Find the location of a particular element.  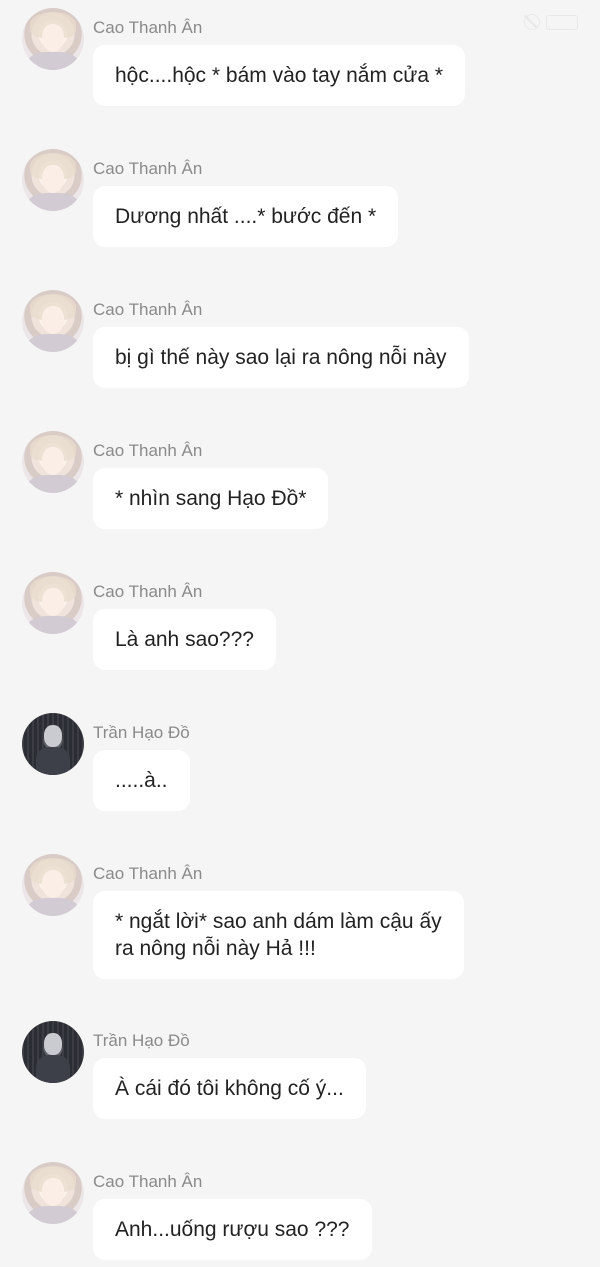

status-icons is located at coordinates (551, 22).